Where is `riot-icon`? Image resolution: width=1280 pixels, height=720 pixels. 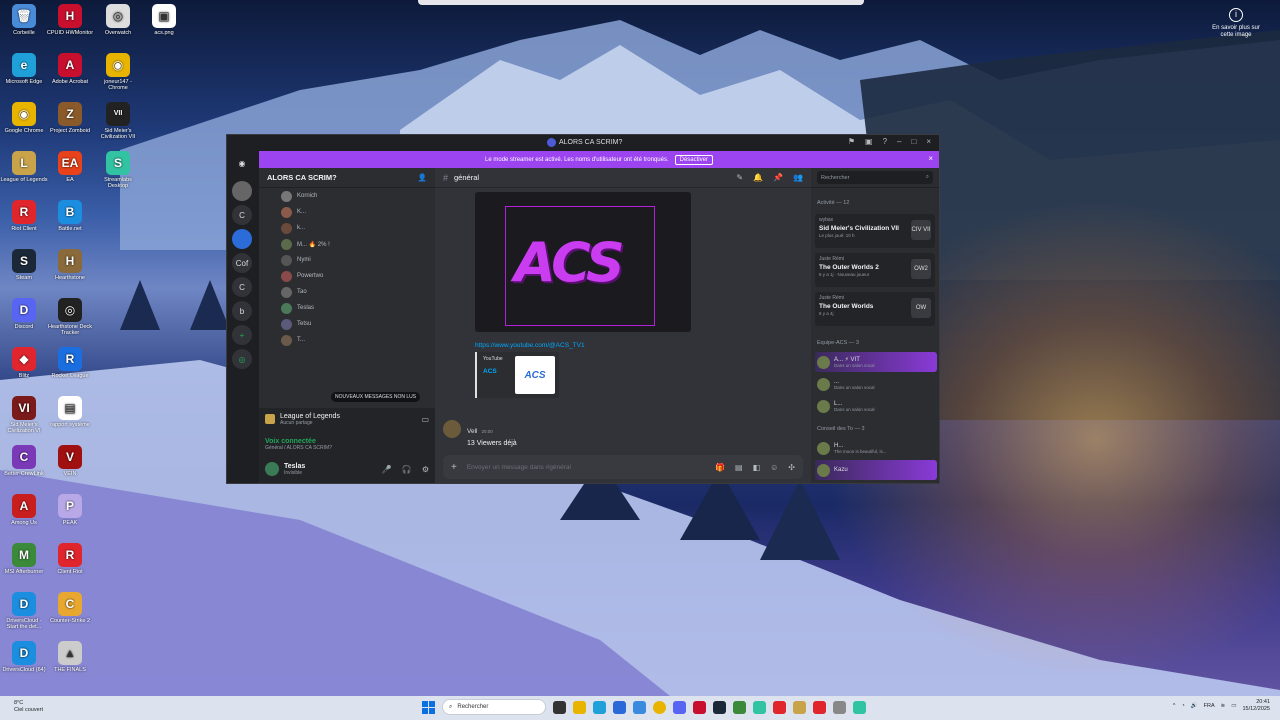
riot-icon is located at coordinates (779, 707).